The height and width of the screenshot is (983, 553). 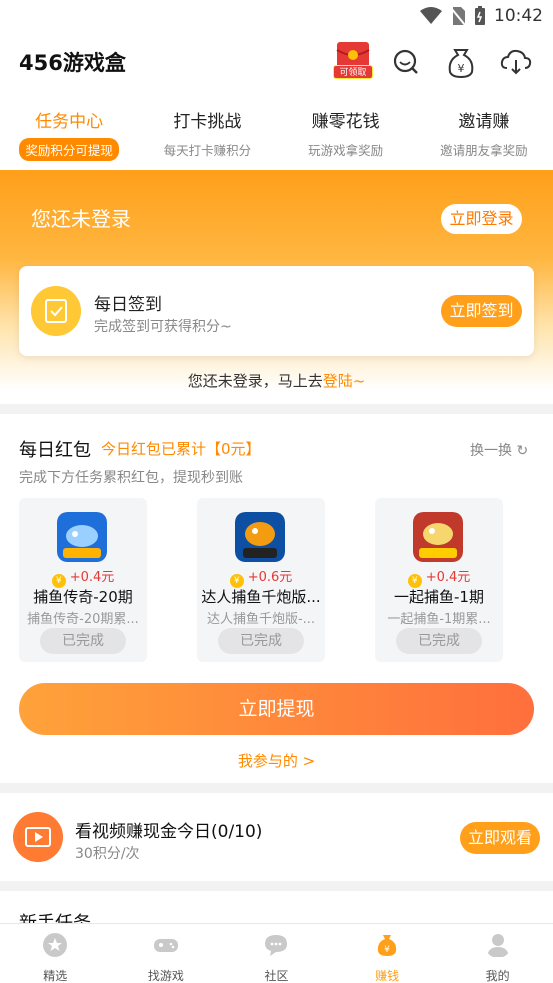 I want to click on video-task-subtitle: 30积分/次, so click(x=107, y=854).